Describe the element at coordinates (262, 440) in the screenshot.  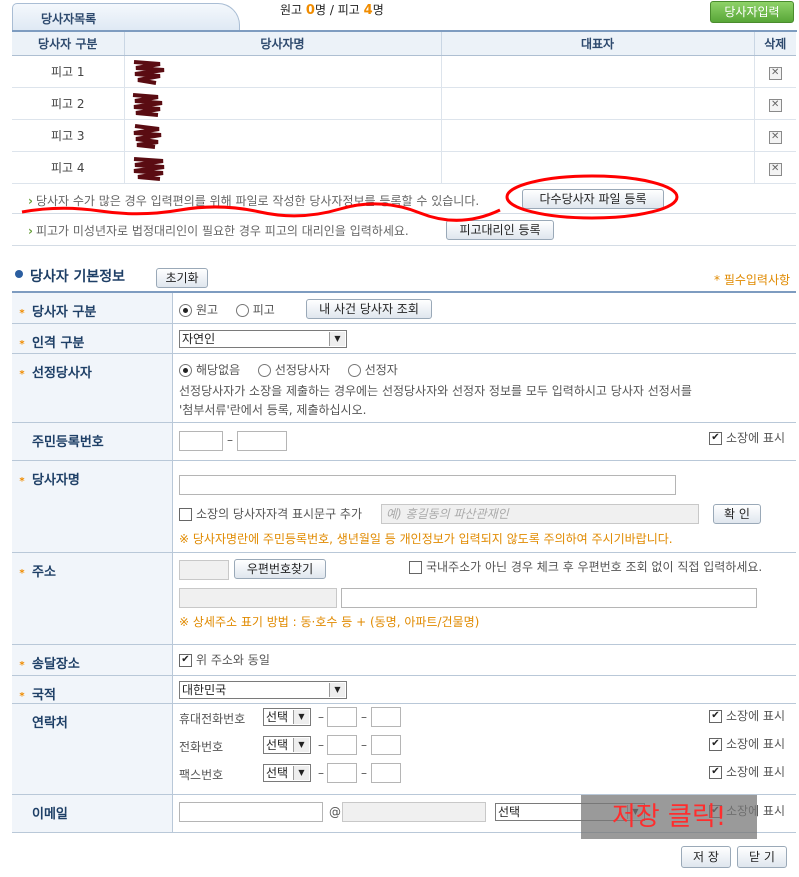
I see `rrn-back-input` at that location.